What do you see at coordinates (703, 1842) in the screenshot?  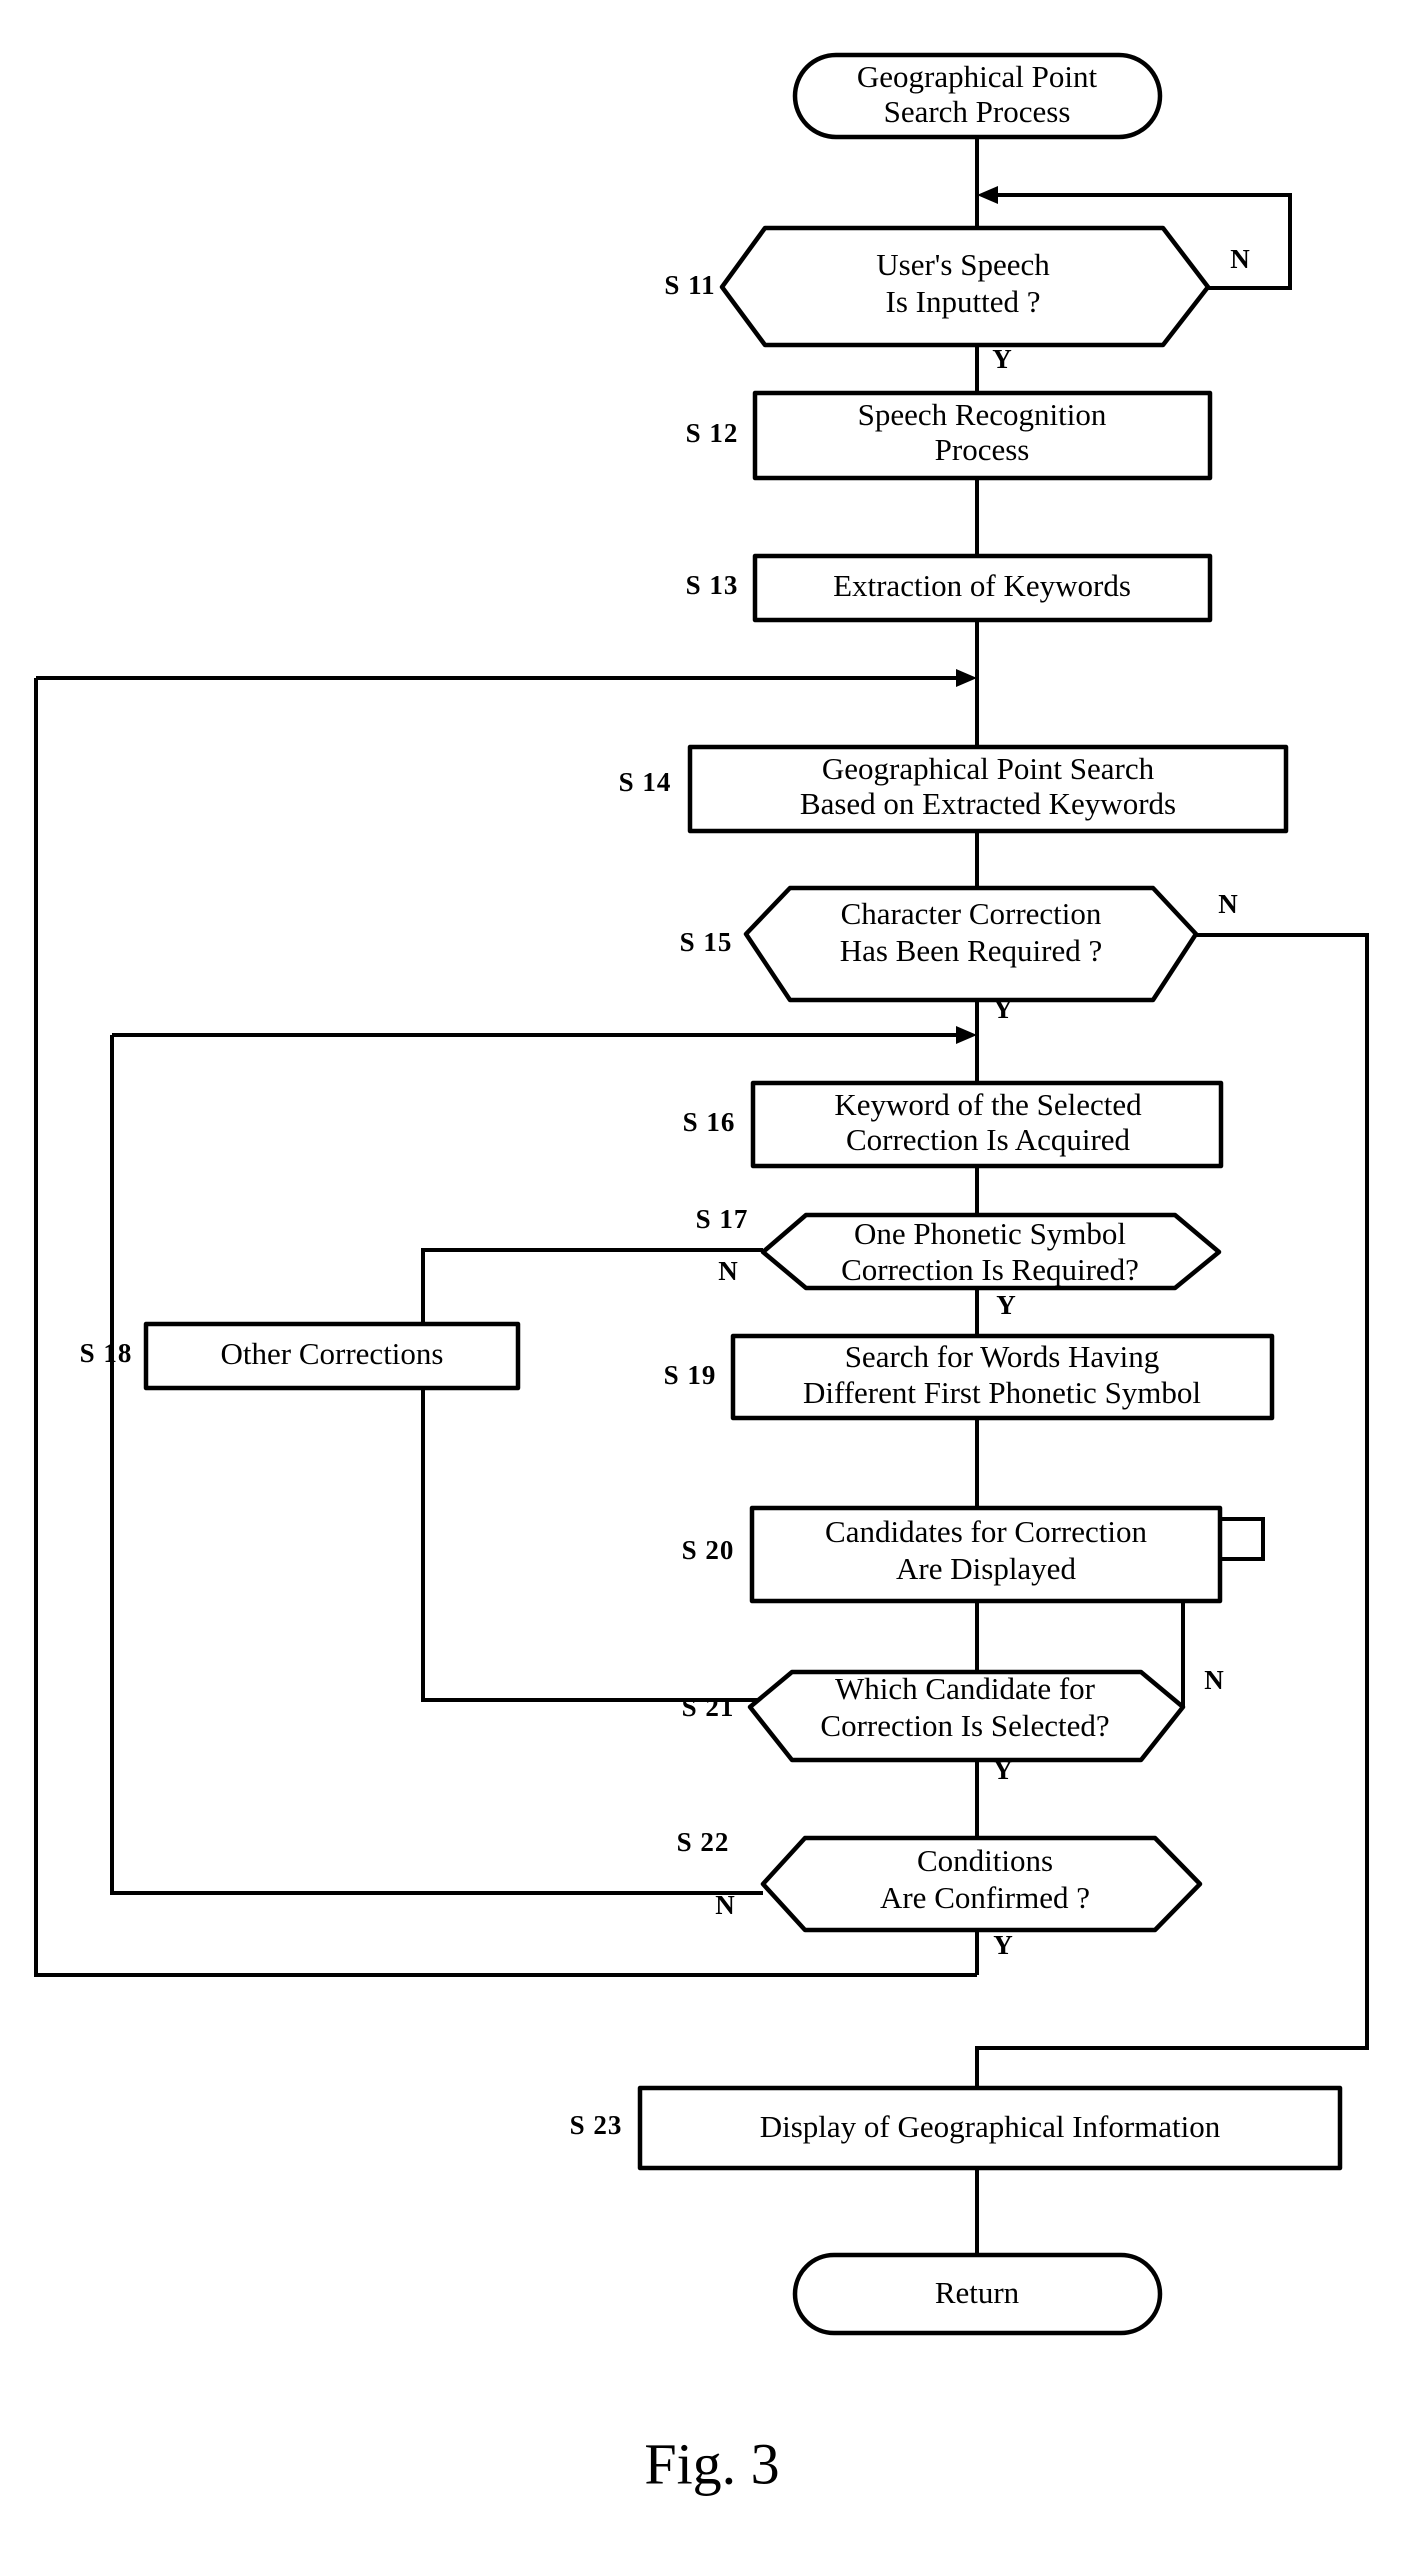 I see `step-s22-label: S 22` at bounding box center [703, 1842].